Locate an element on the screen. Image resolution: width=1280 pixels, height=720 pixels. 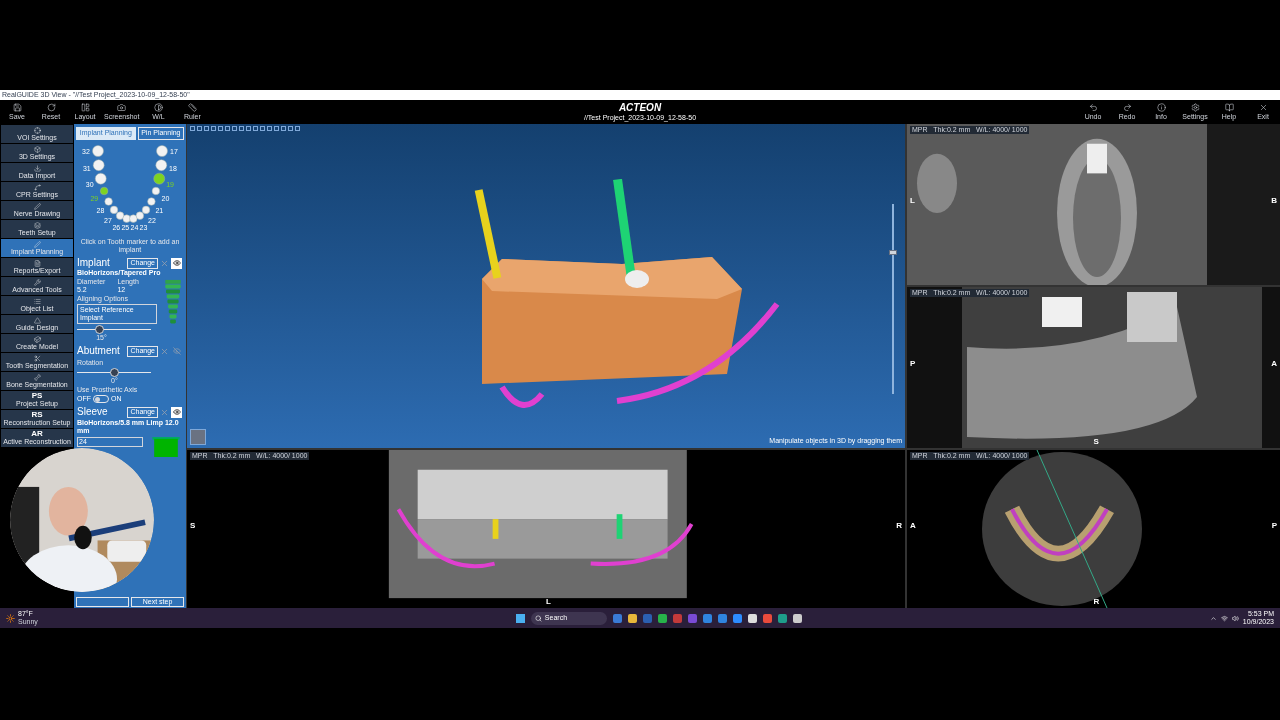
slider-thumb is located at coordinates (893, 252).